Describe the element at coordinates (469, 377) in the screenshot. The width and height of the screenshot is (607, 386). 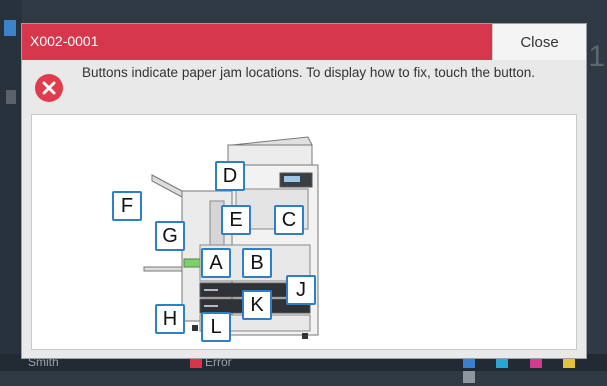
I see `ink-g-icon` at that location.